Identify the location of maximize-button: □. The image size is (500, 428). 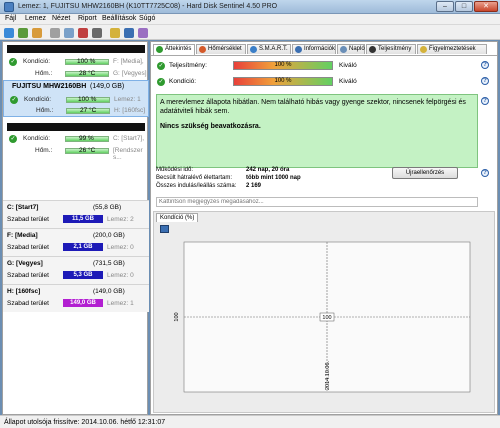
(464, 6).